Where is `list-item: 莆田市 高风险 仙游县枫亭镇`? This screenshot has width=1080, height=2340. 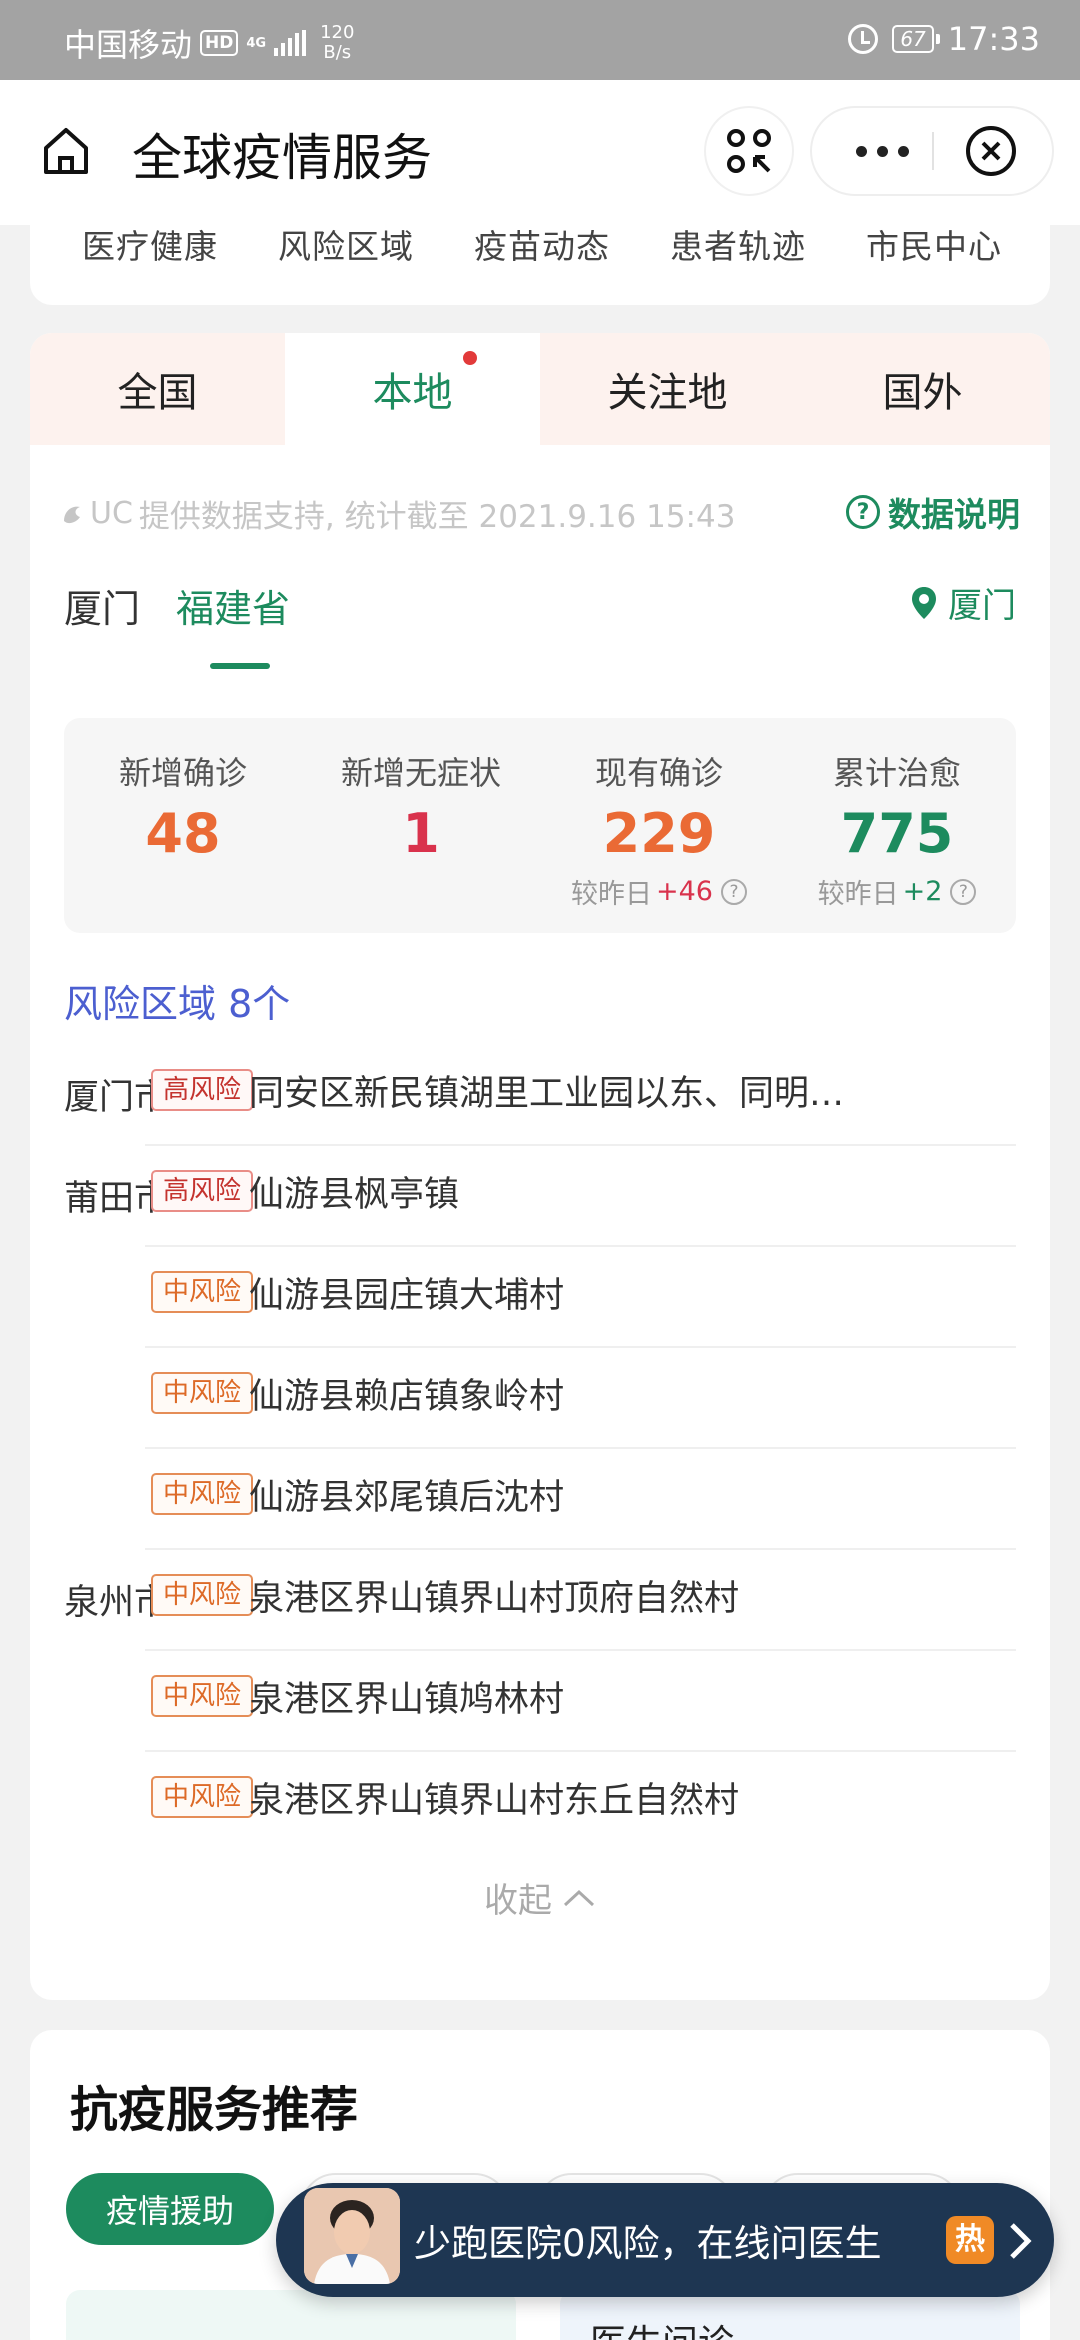
list-item: 莆田市 高风险 仙游县枫亭镇 is located at coordinates (540, 1196).